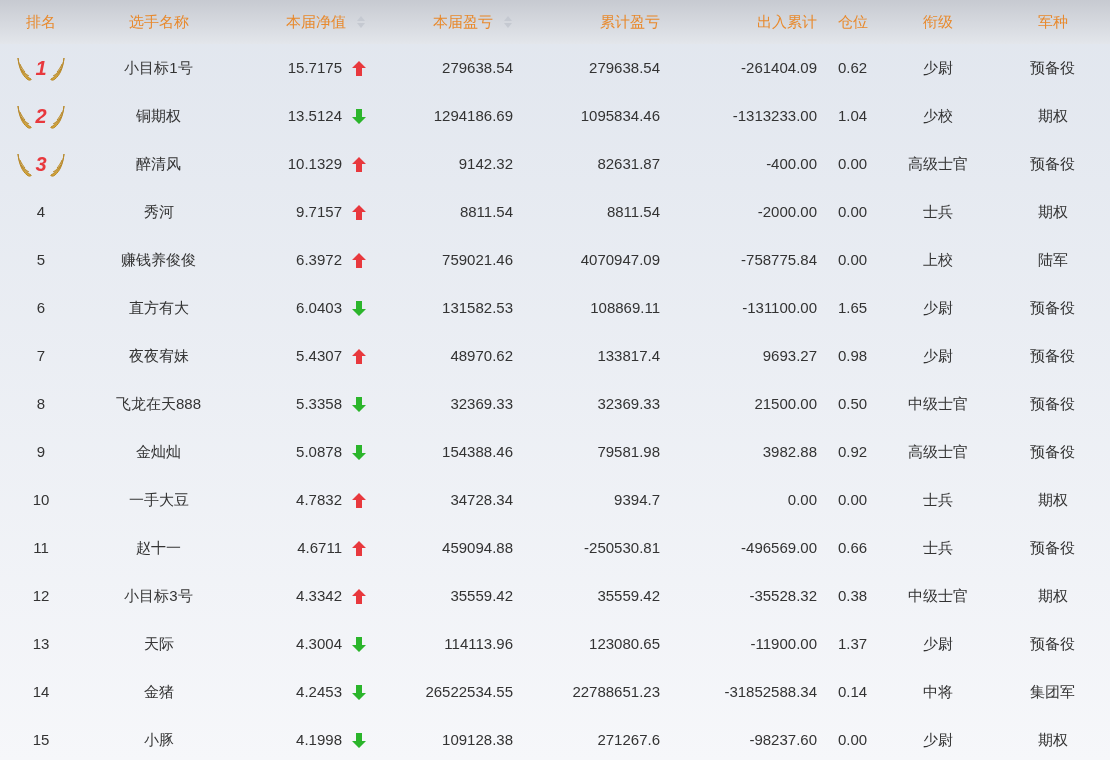  I want to click on table-cell-text: 1095834.46, so click(620, 115).